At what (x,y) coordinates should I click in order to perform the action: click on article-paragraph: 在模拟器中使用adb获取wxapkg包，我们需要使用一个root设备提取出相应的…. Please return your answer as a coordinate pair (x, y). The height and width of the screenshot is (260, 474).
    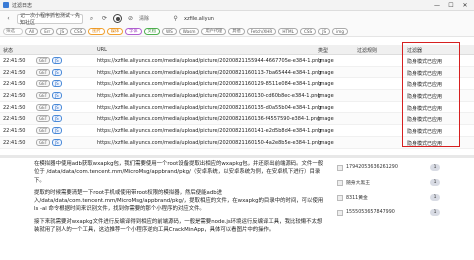
    Looking at the image, I should click on (179, 172).